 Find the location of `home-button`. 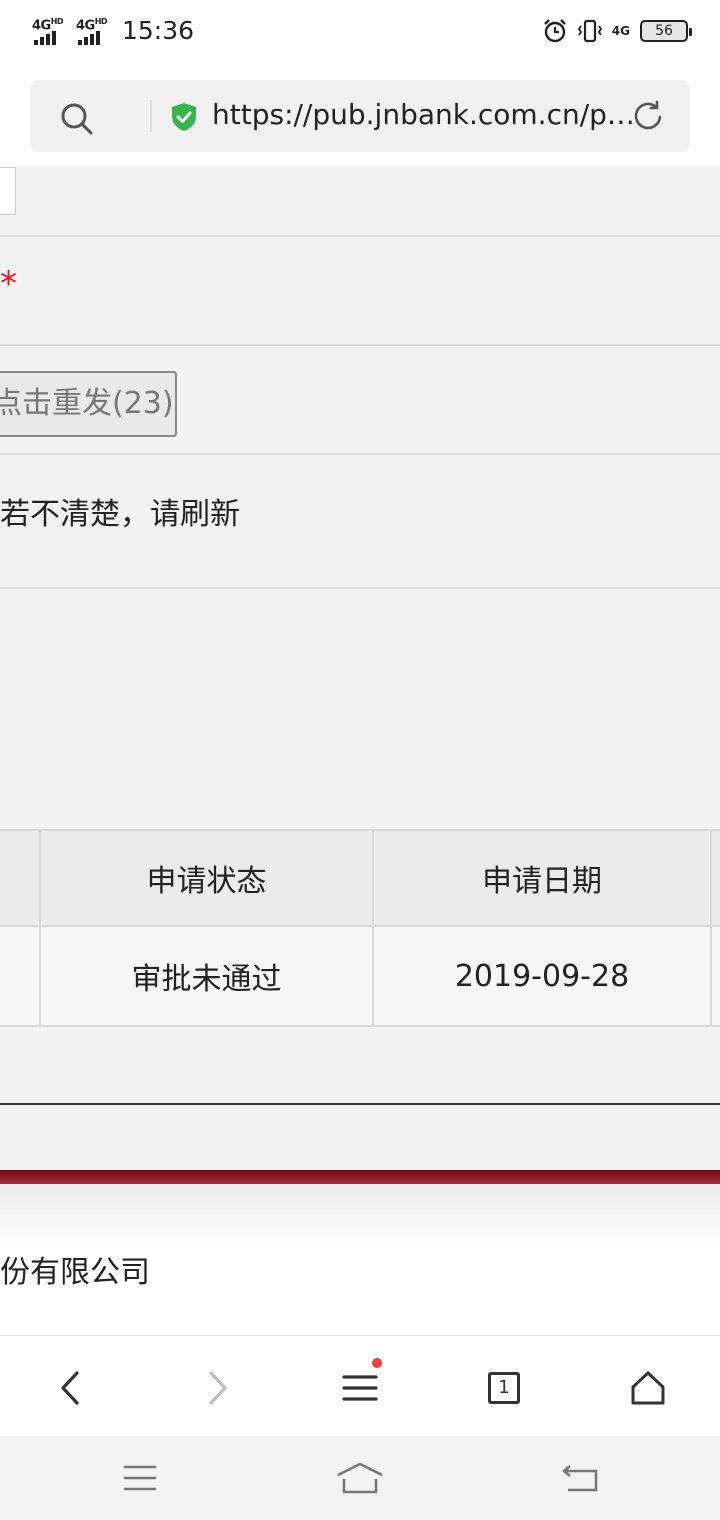

home-button is located at coordinates (648, 1388).